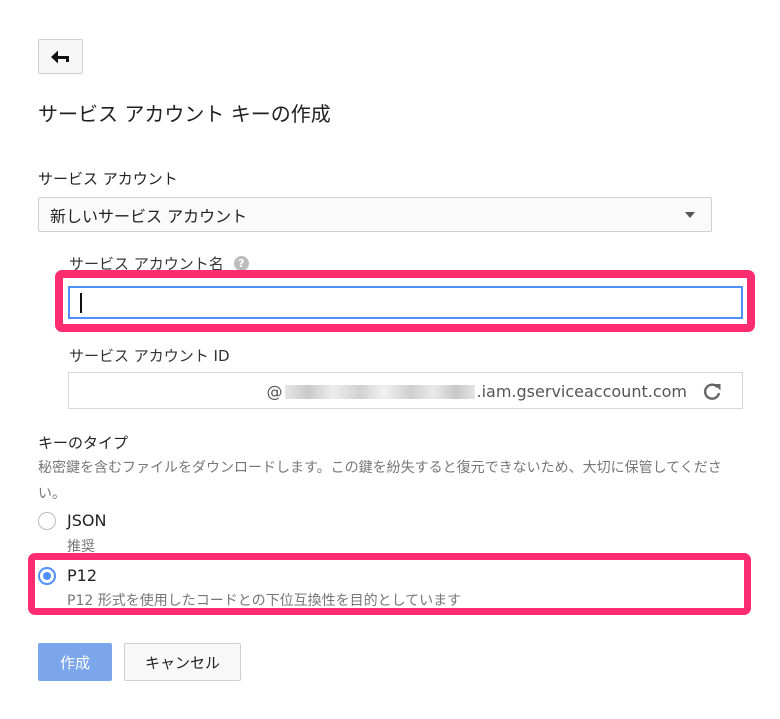  What do you see at coordinates (108, 179) in the screenshot?
I see `service-account-label: サービス アカウント` at bounding box center [108, 179].